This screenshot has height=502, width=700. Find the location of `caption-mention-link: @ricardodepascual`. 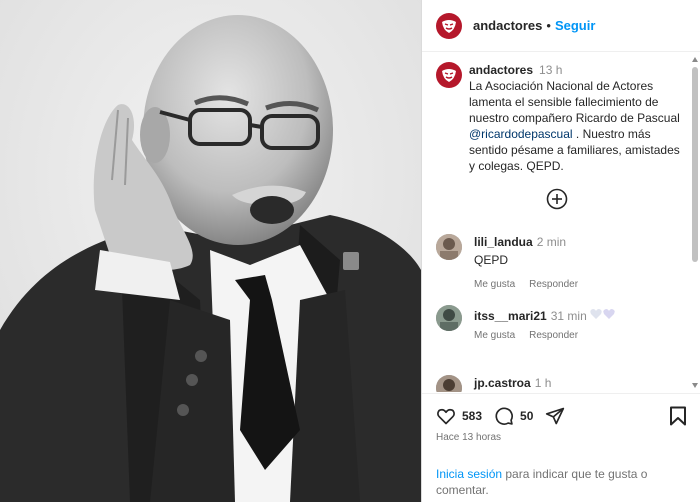

caption-mention-link: @ricardodepascual is located at coordinates (521, 134).